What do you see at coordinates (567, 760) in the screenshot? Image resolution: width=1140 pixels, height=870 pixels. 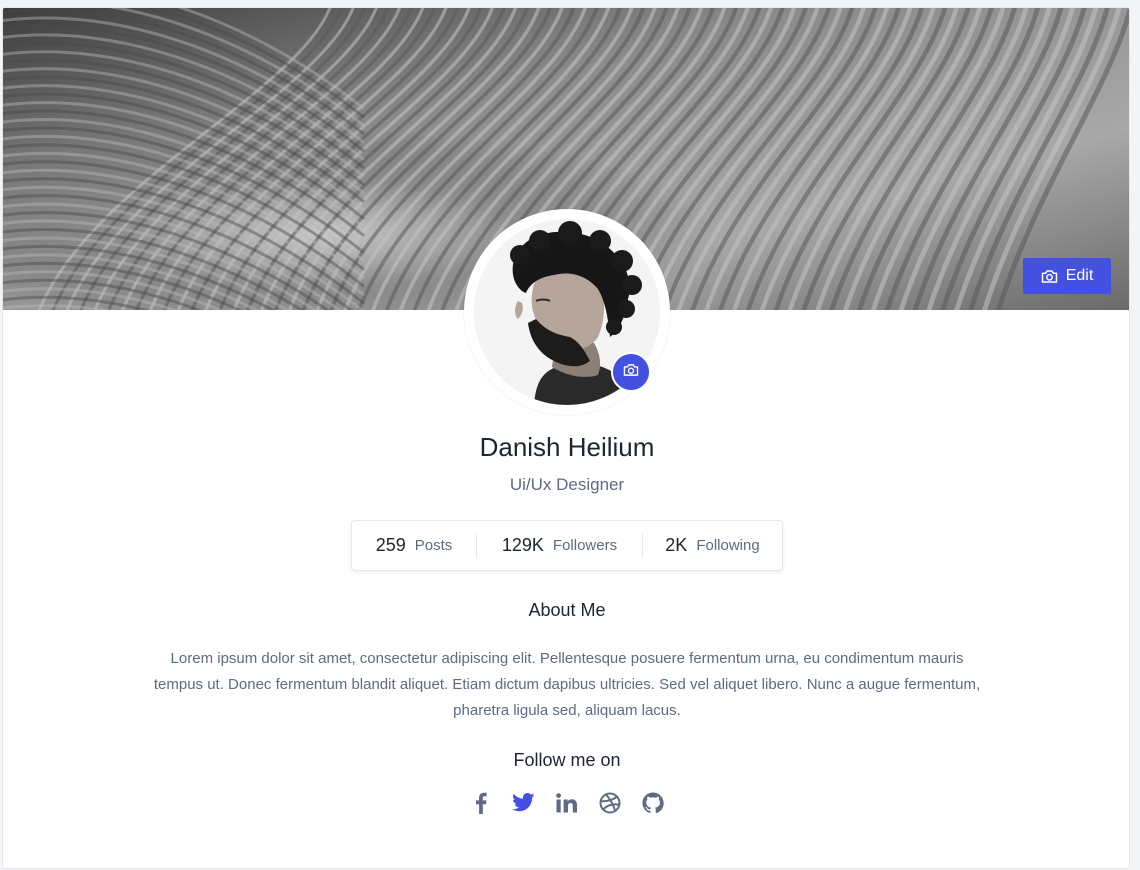 I see `follow-heading: Follow me on` at bounding box center [567, 760].